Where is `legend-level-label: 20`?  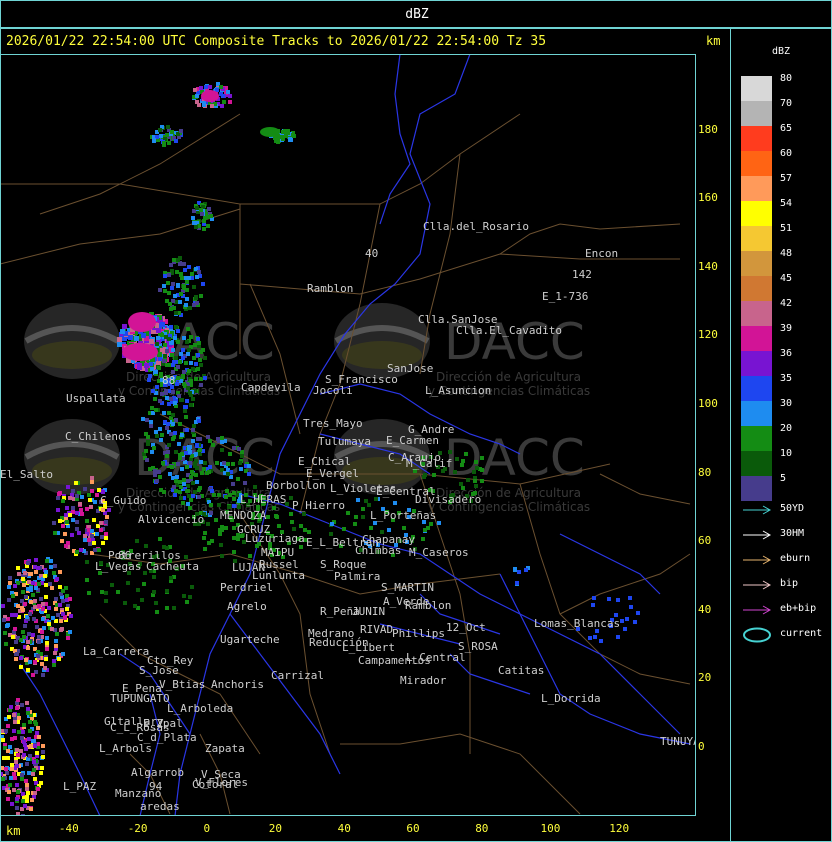 legend-level-label: 20 is located at coordinates (786, 428).